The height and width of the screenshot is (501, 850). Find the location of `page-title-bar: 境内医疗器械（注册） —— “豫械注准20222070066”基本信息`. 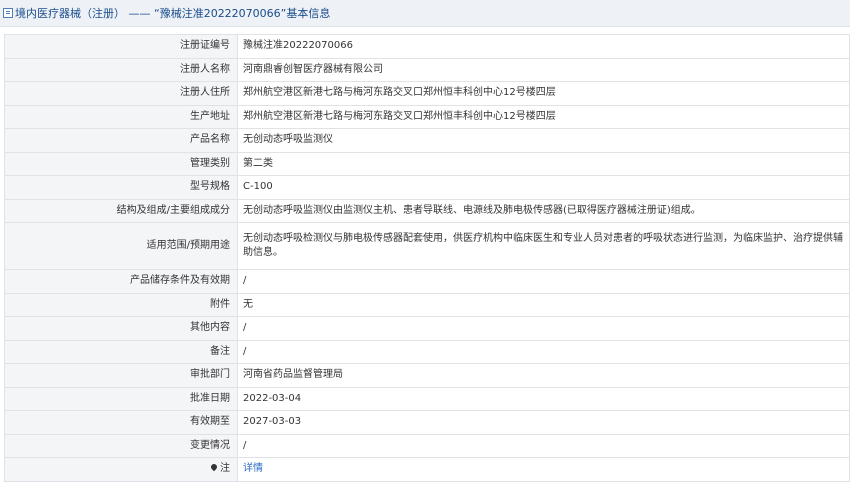

page-title-bar: 境内医疗器械（注册） —— “豫械注准20222070066”基本信息 is located at coordinates (425, 13).